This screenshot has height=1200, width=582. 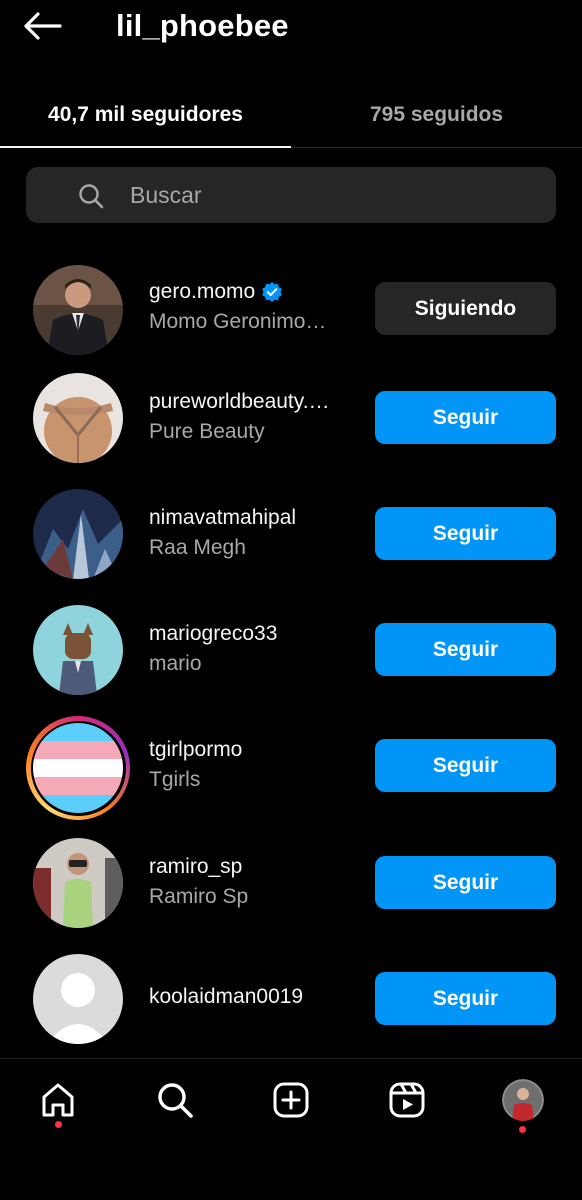 What do you see at coordinates (255, 765) in the screenshot?
I see `account-names: tgirlpormo Tgirls` at bounding box center [255, 765].